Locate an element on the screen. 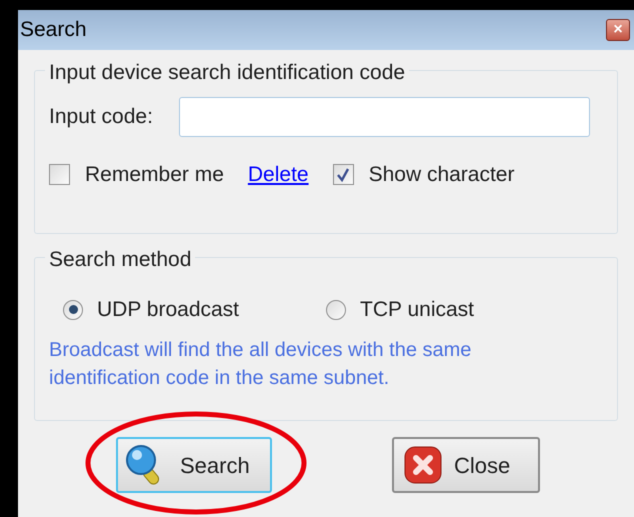 The image size is (634, 517). field-label: Input code: is located at coordinates (101, 117).